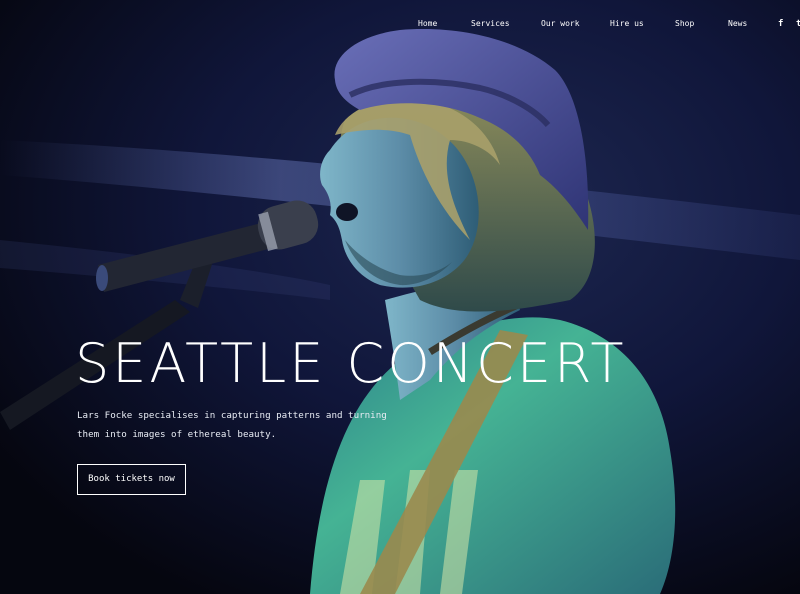 The image size is (800, 594). Describe the element at coordinates (737, 24) in the screenshot. I see `nav-item-news: News` at that location.